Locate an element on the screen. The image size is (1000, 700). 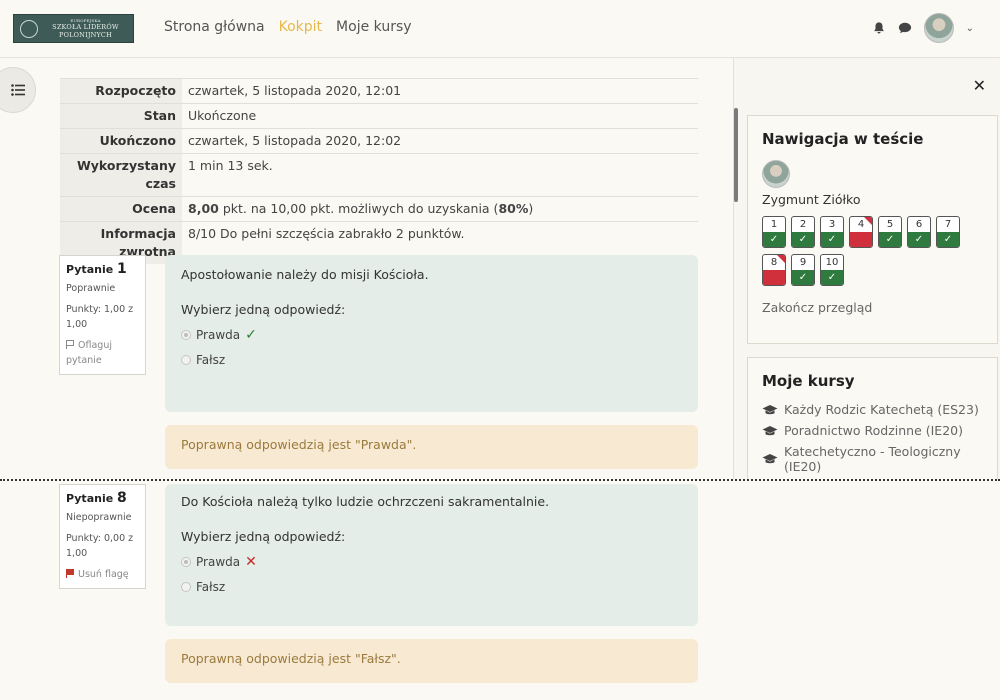
course-link: Każdy Rodzic Katechetą (ES23) is located at coordinates (872, 409).